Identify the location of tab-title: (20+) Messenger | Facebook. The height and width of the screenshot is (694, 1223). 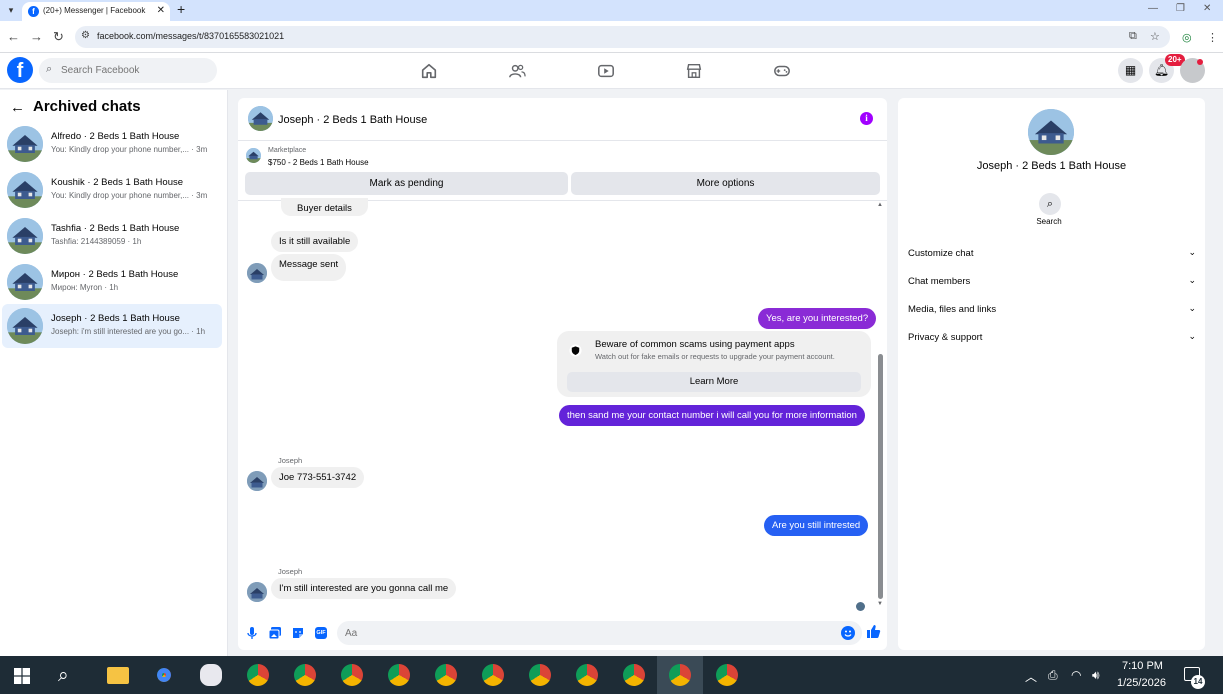
(94, 10).